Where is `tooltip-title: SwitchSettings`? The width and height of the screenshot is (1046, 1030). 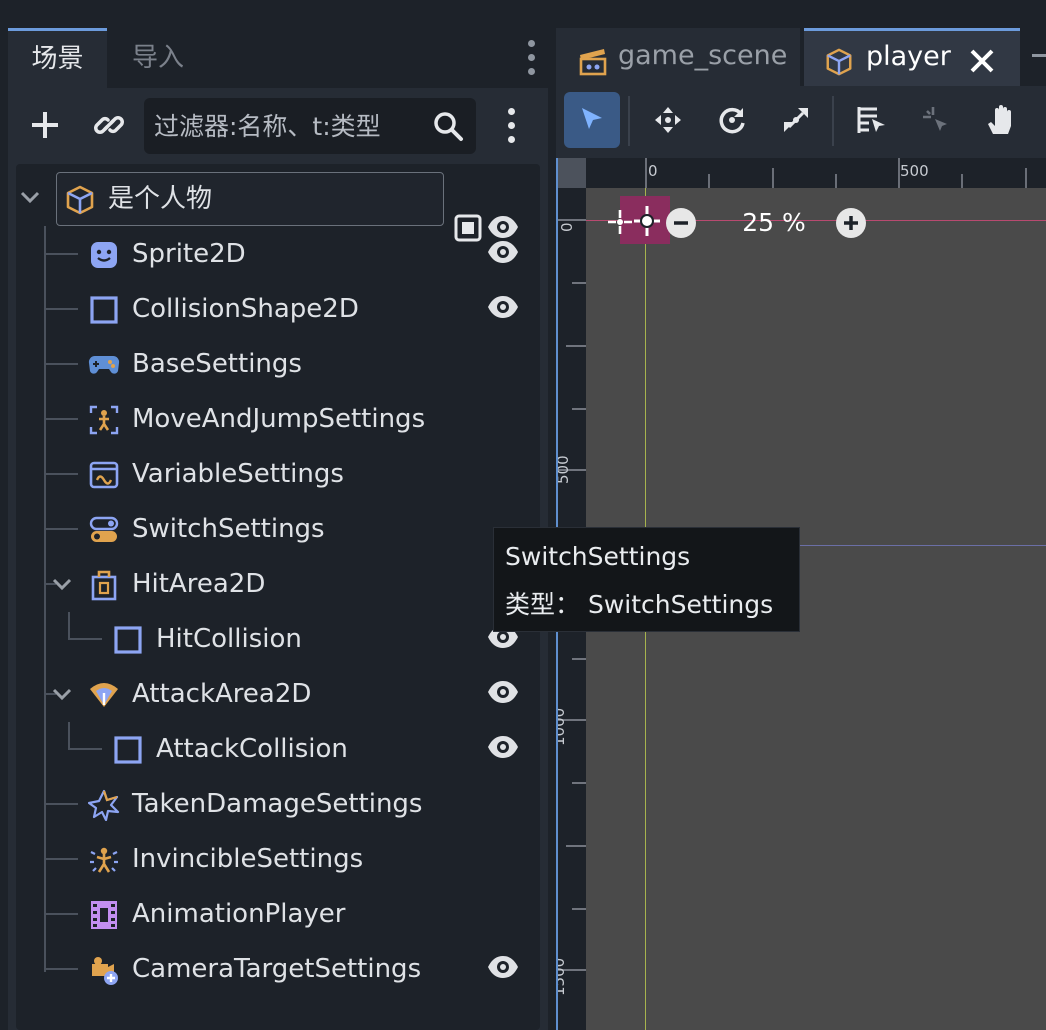 tooltip-title: SwitchSettings is located at coordinates (598, 556).